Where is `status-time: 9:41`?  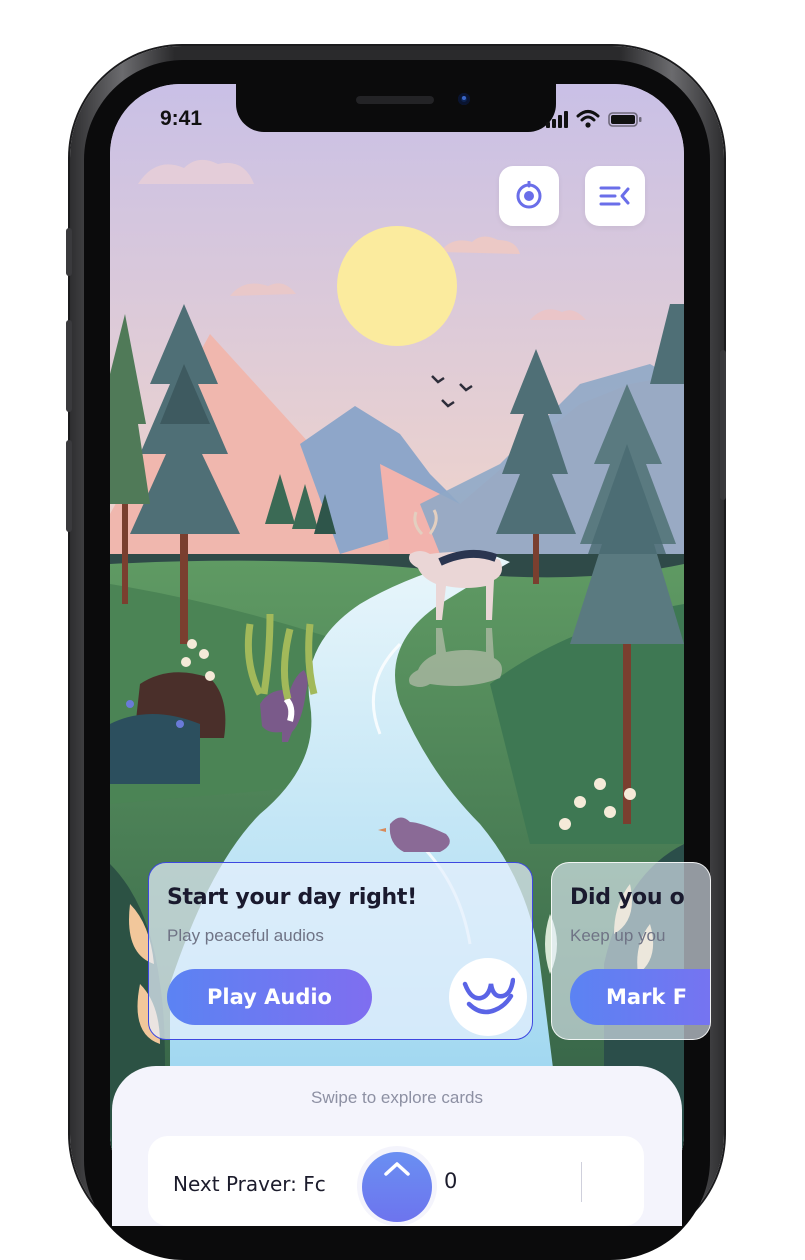 status-time: 9:41 is located at coordinates (181, 118).